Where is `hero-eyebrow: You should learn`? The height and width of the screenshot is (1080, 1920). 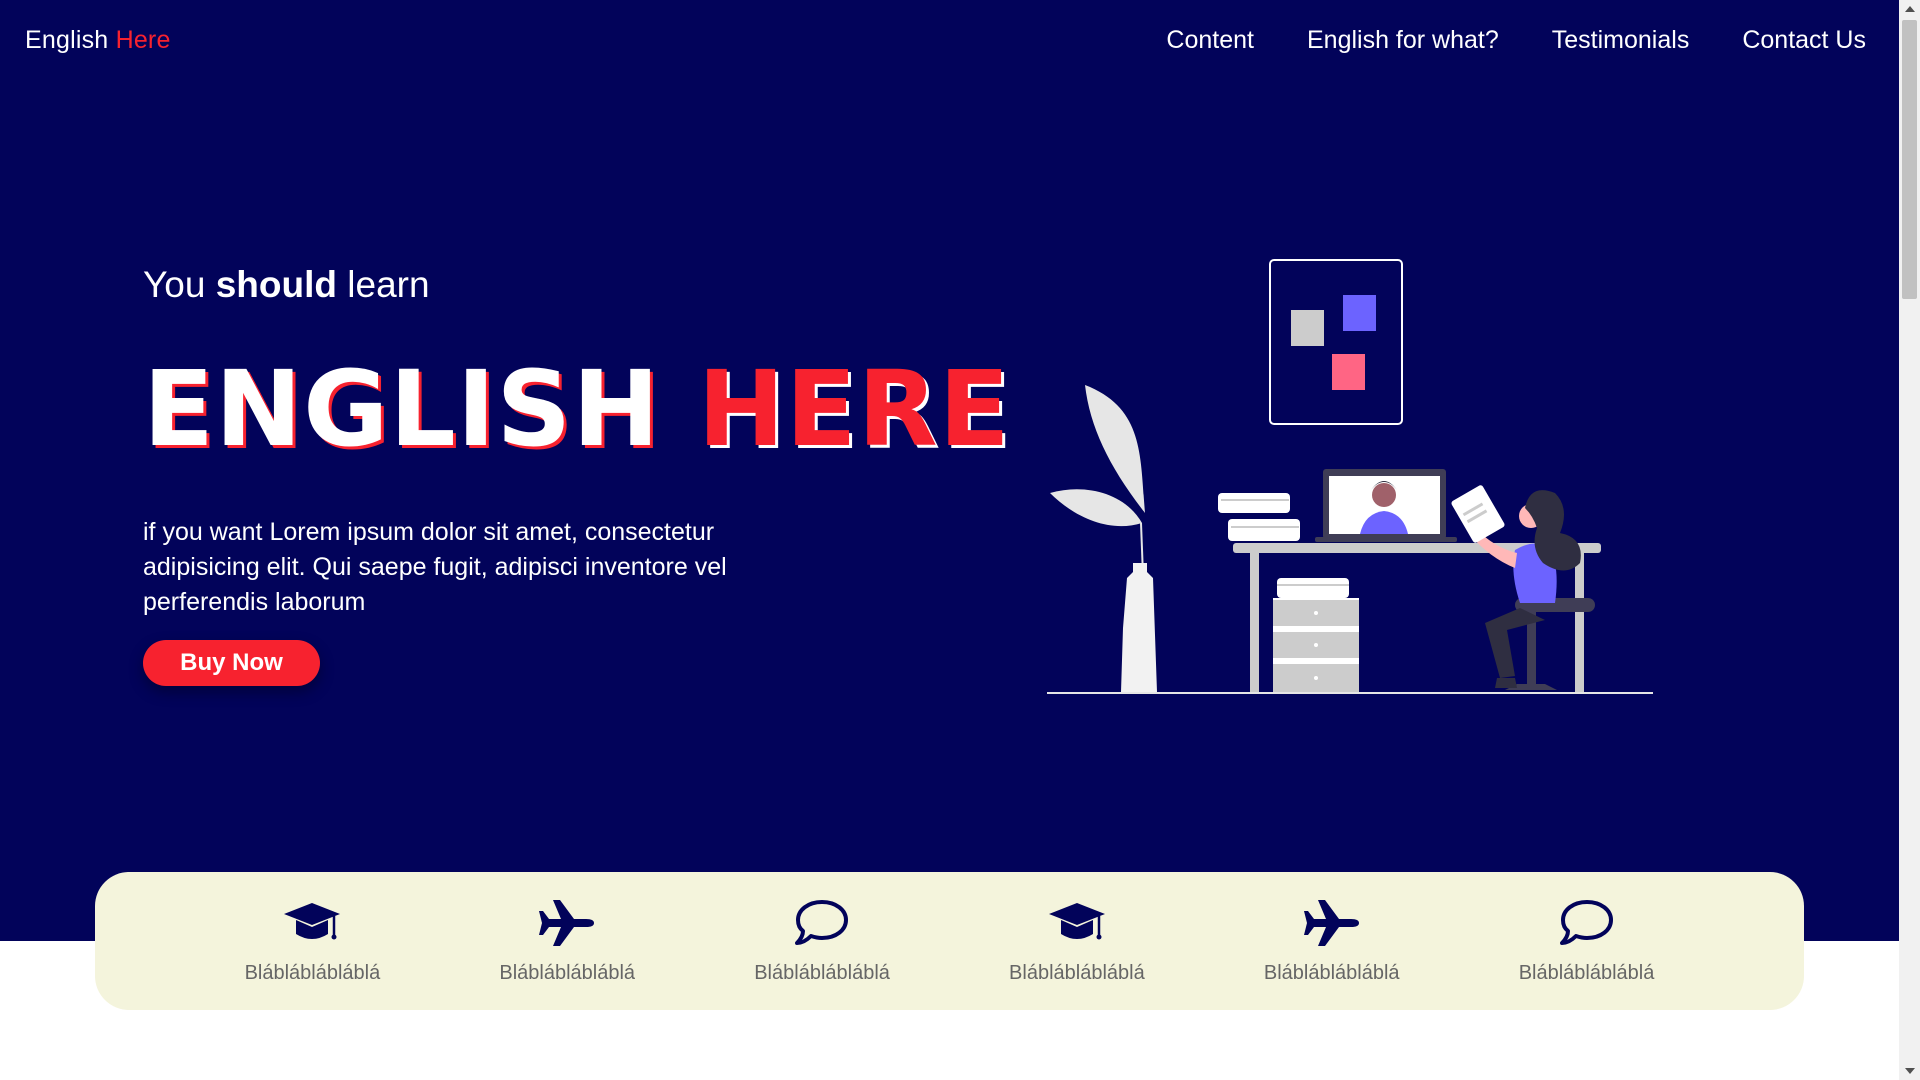
hero-eyebrow: You should learn is located at coordinates (286, 285).